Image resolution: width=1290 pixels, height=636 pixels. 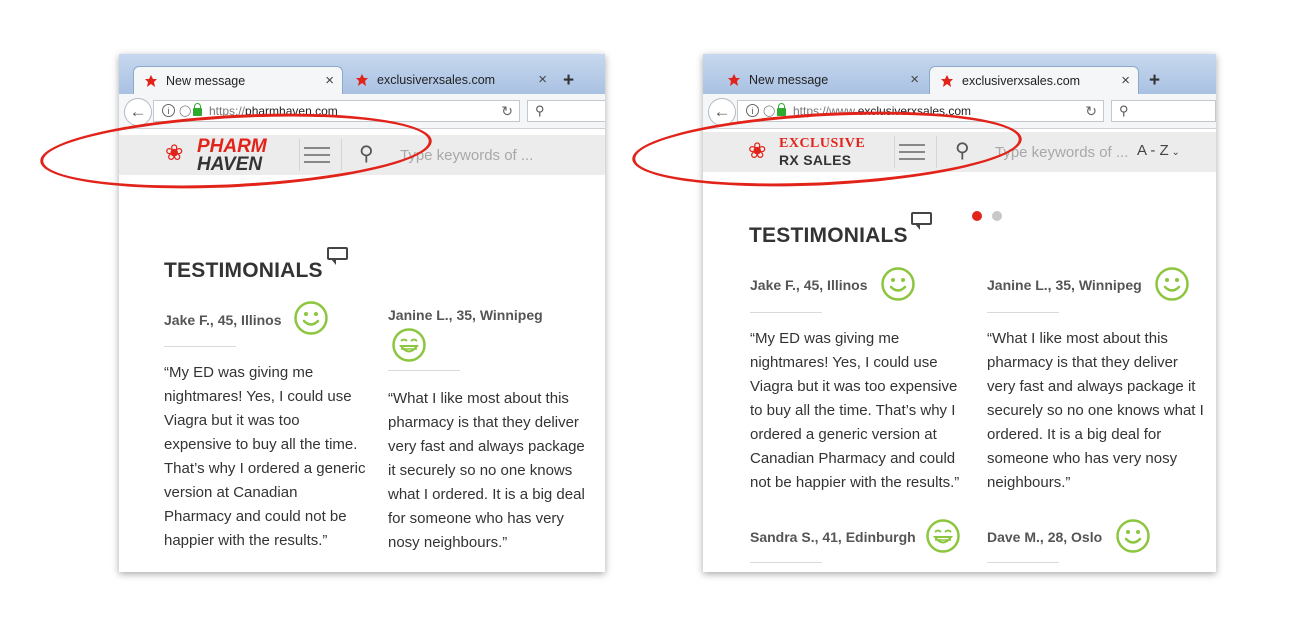 What do you see at coordinates (997, 216) in the screenshot?
I see `carousel-dot` at bounding box center [997, 216].